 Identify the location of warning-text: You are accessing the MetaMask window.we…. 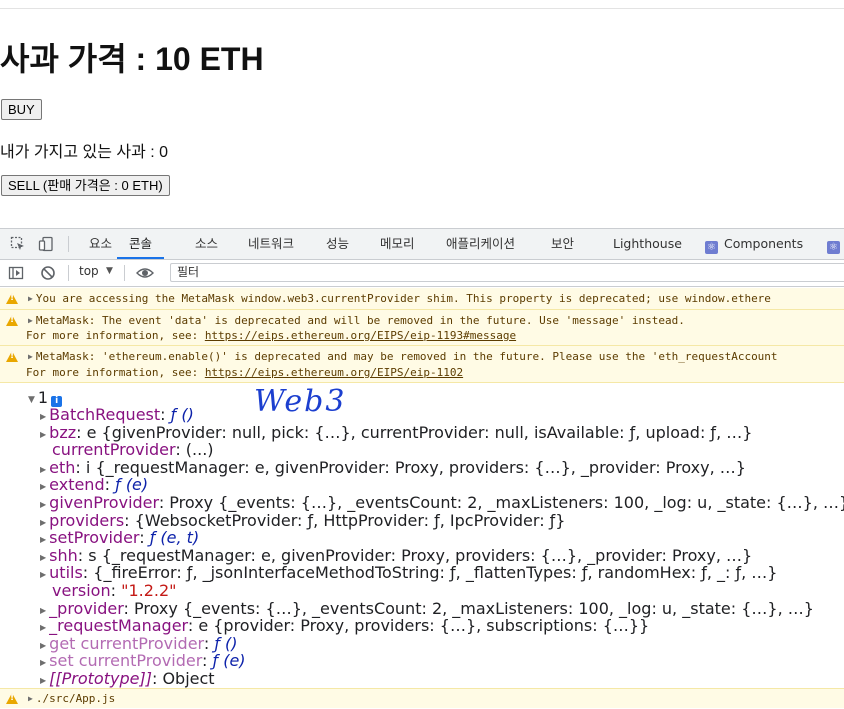
(403, 298).